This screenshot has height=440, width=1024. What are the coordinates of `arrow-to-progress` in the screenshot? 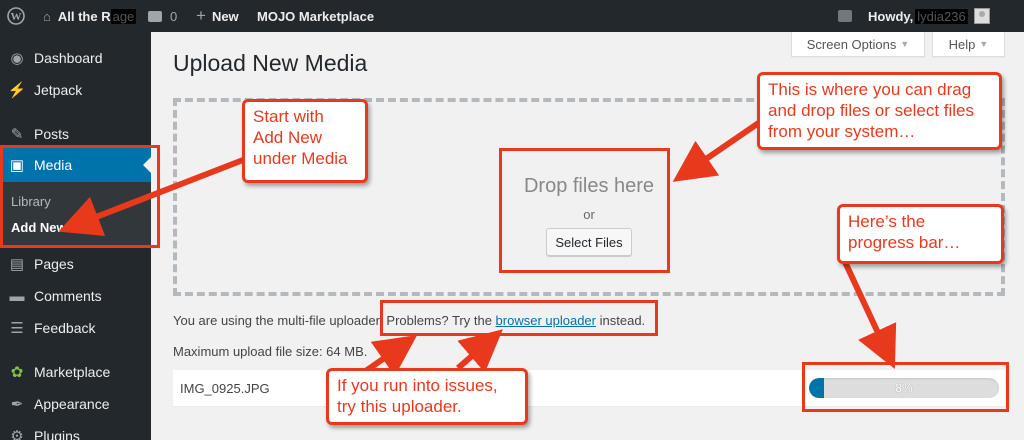 It's located at (869, 315).